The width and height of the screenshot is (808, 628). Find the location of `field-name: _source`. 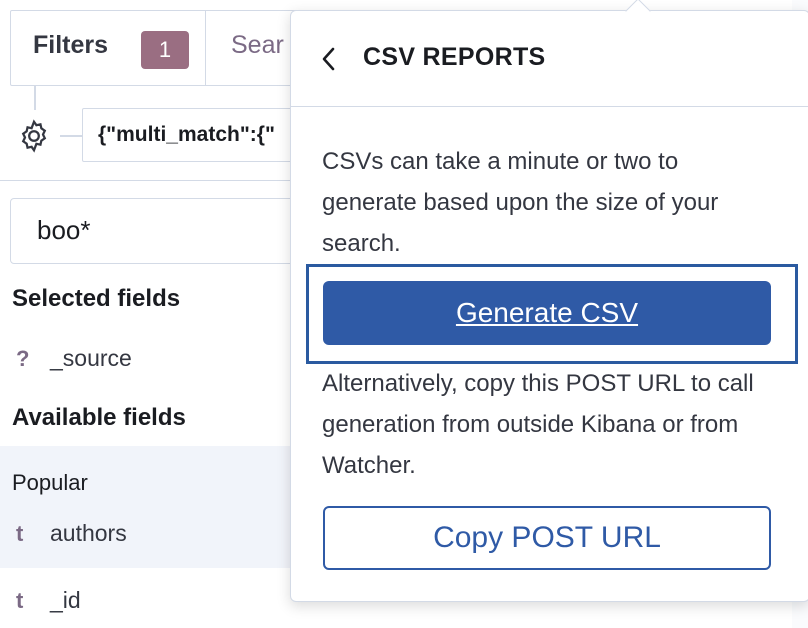

field-name: _source is located at coordinates (91, 358).